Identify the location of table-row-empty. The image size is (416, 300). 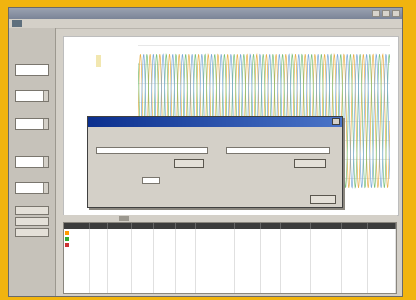
(230, 291).